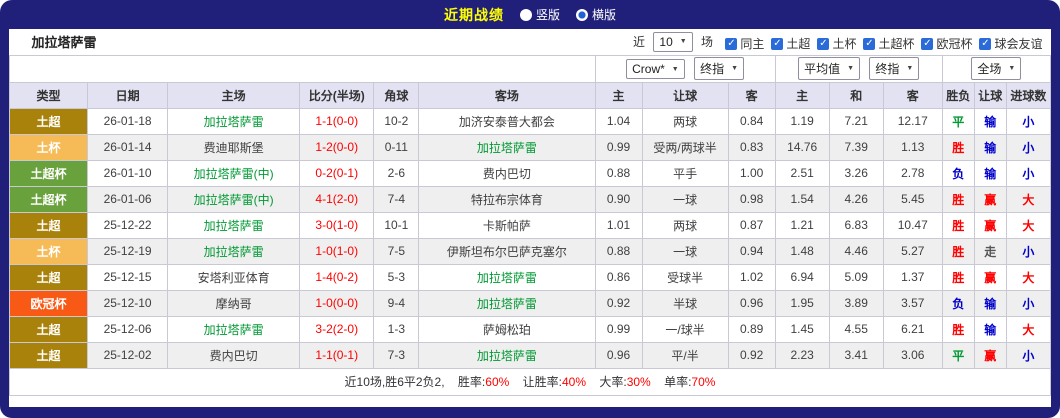  I want to click on average-stage-select: 终指 ▼, so click(894, 68).